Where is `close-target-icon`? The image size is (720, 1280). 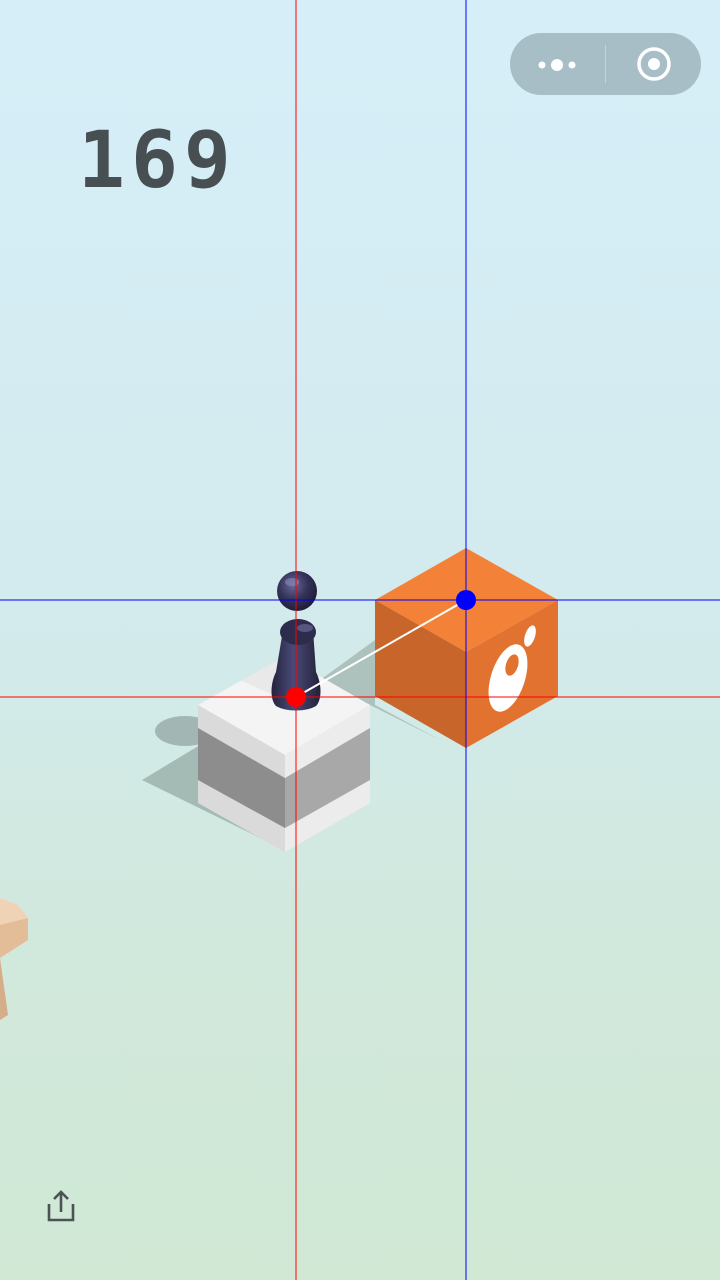 close-target-icon is located at coordinates (654, 64).